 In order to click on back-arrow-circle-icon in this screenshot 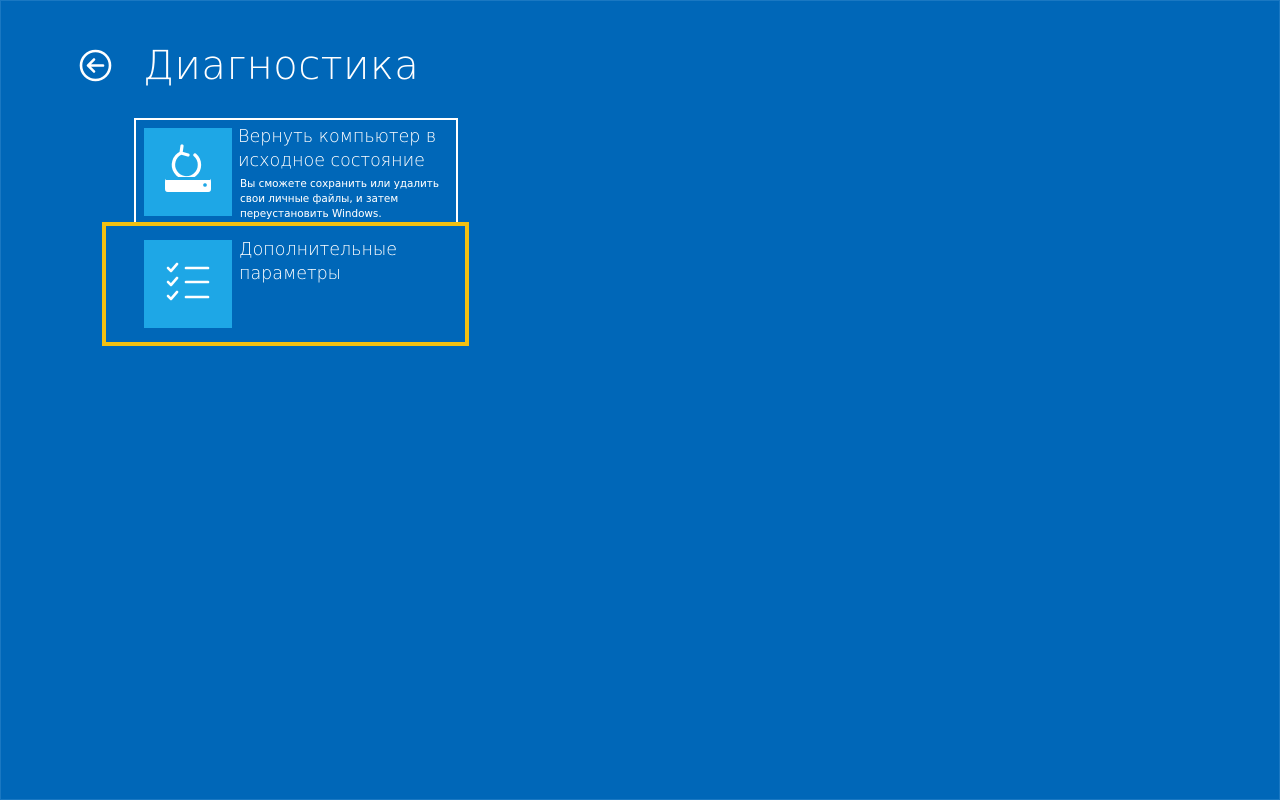, I will do `click(95, 65)`.